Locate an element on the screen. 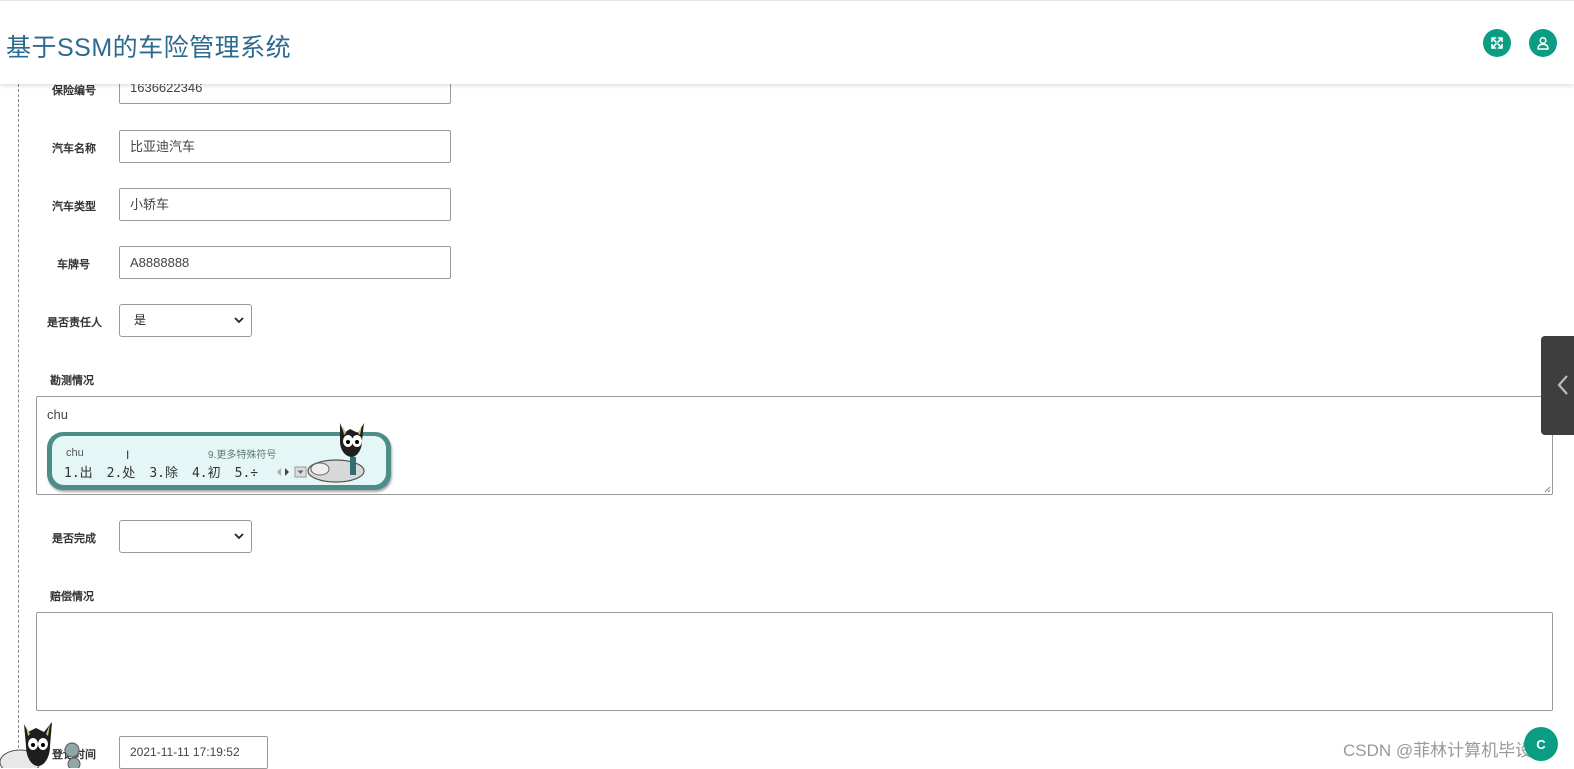  car-type-label: 汽车类型 is located at coordinates (74, 207).